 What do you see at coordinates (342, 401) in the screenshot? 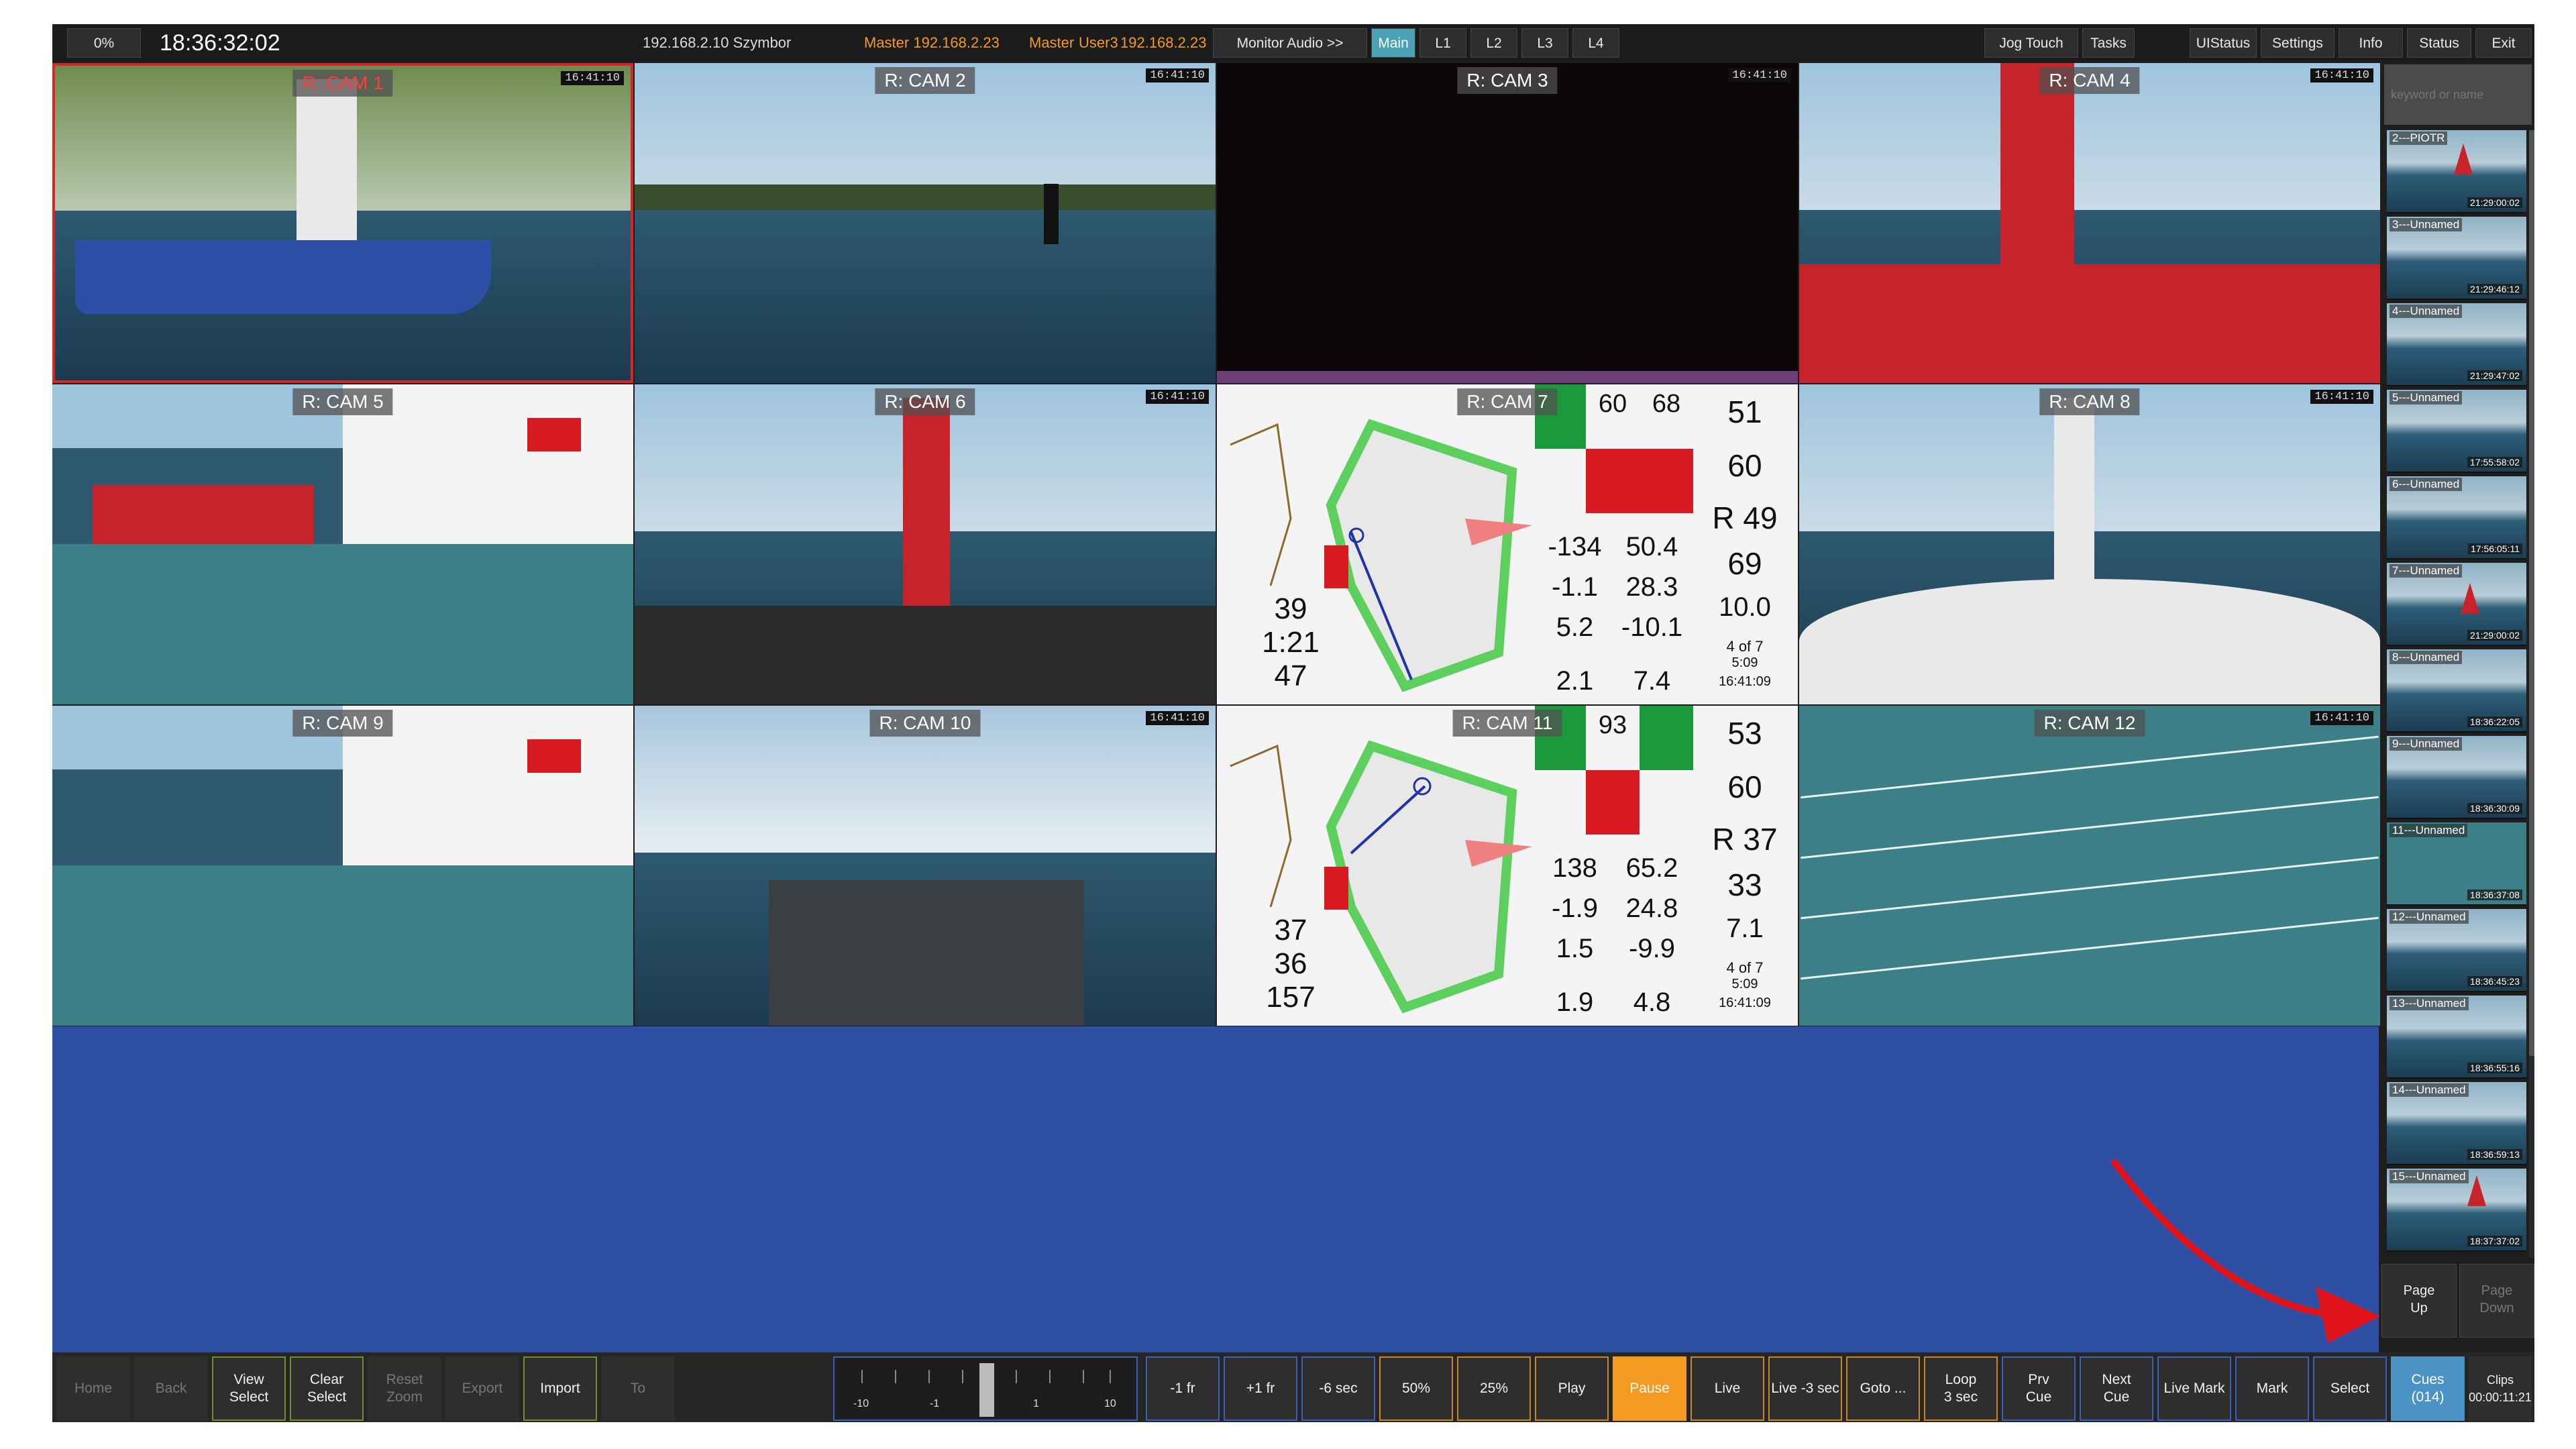
I see `camera-label: R: CAM 5` at bounding box center [342, 401].